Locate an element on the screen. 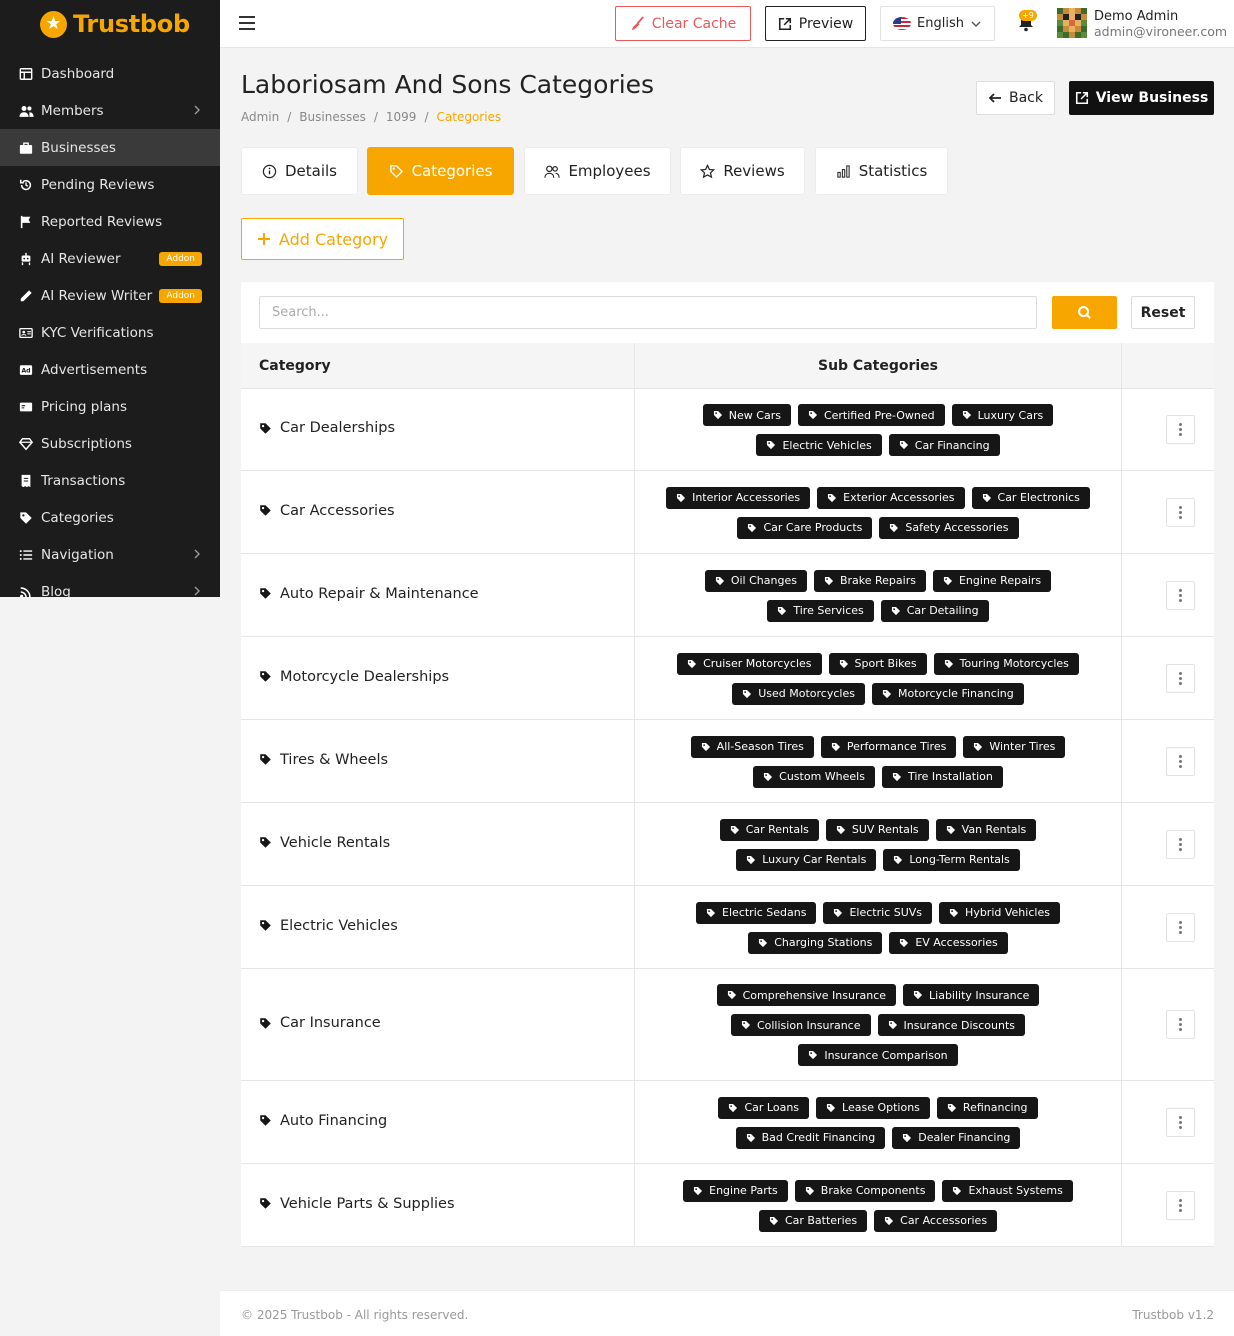 This screenshot has height=1336, width=1234. search-button is located at coordinates (1084, 312).